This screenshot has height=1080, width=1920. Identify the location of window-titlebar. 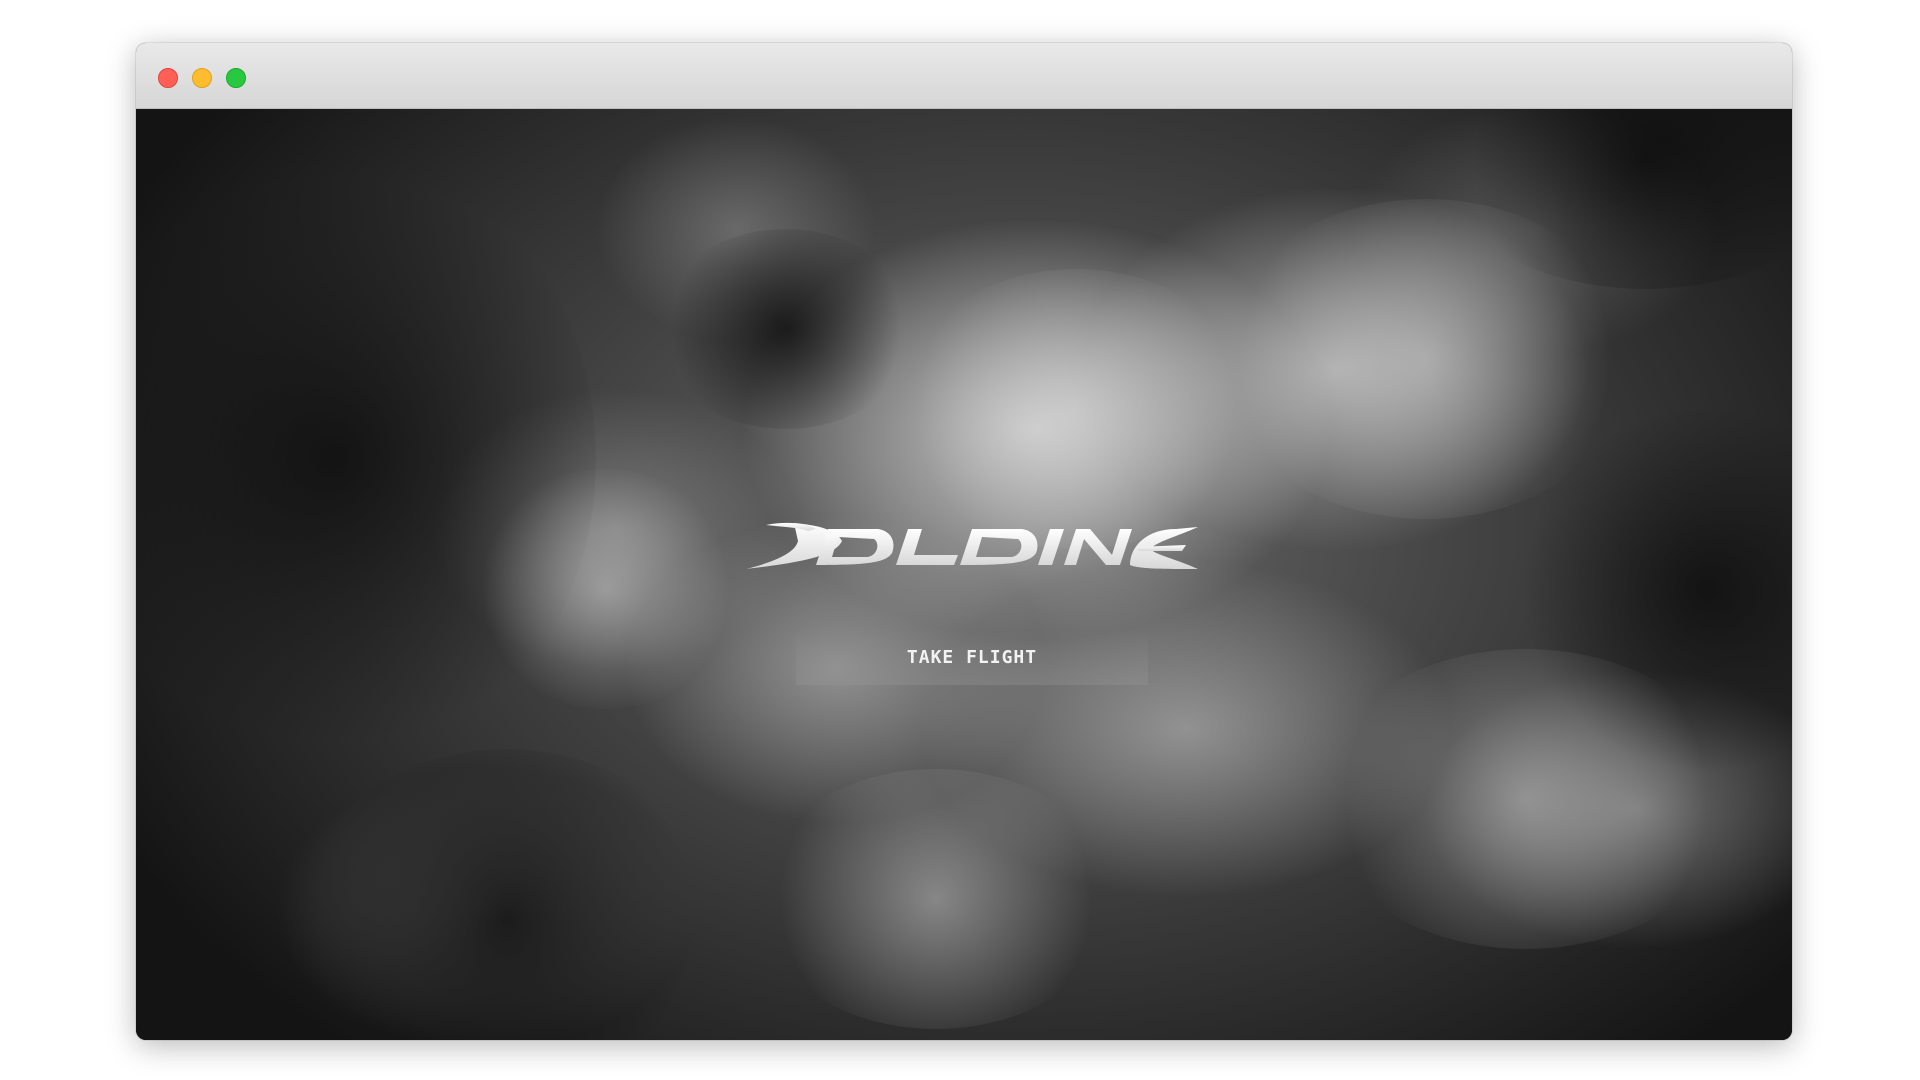
(964, 76).